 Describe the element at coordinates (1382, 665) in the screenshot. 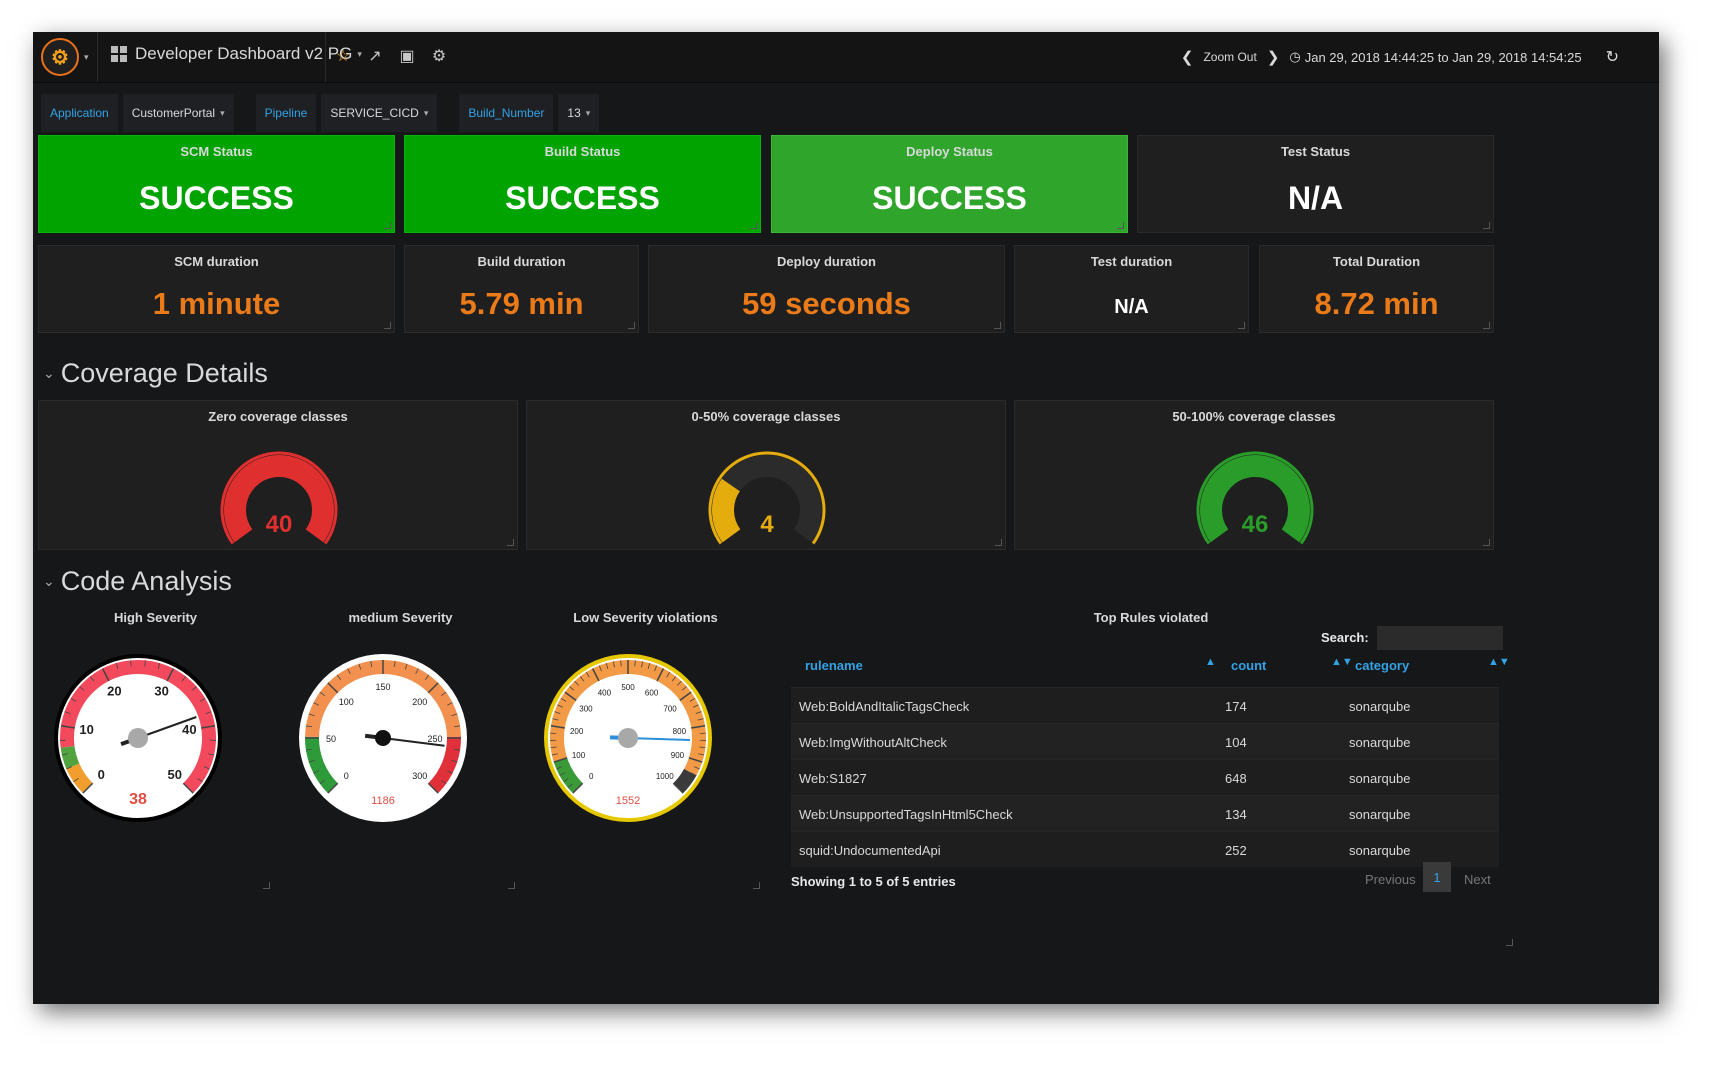

I see `column-header-category: category` at that location.